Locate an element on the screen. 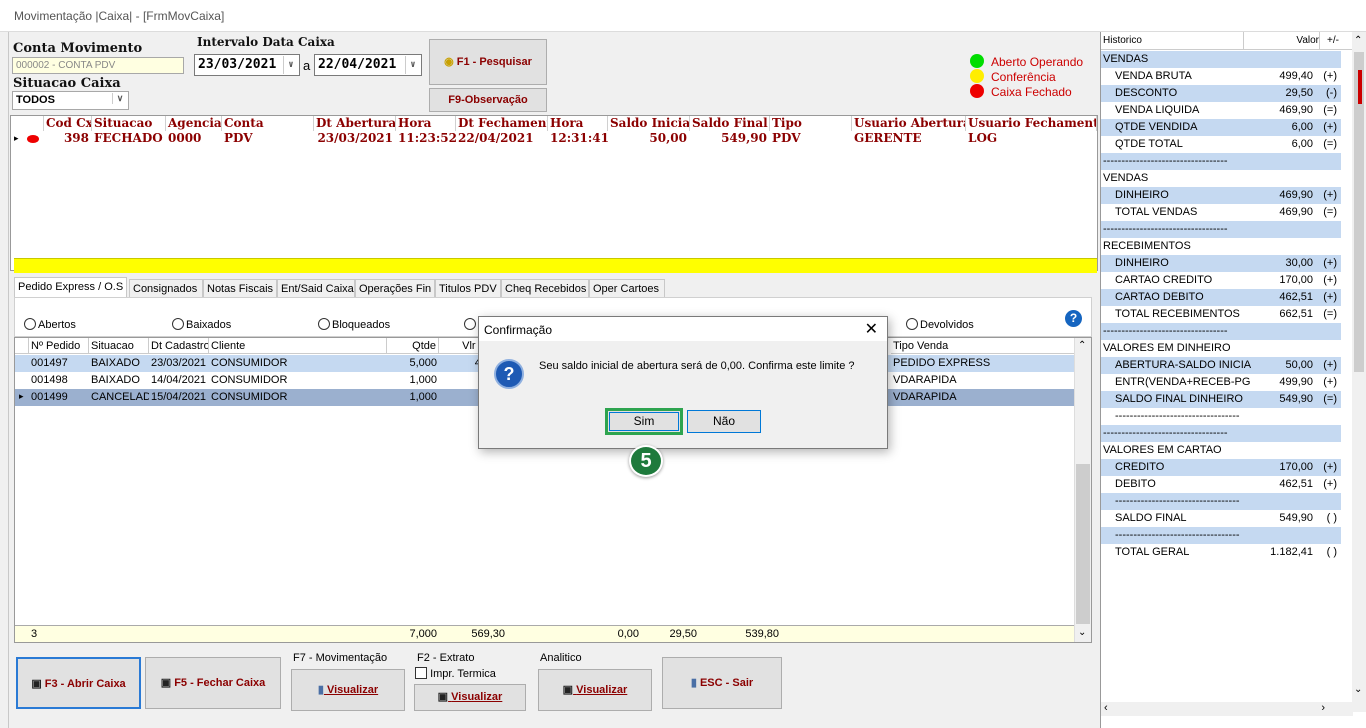 The image size is (1366, 728). header-agencia: Agencia is located at coordinates (194, 123).